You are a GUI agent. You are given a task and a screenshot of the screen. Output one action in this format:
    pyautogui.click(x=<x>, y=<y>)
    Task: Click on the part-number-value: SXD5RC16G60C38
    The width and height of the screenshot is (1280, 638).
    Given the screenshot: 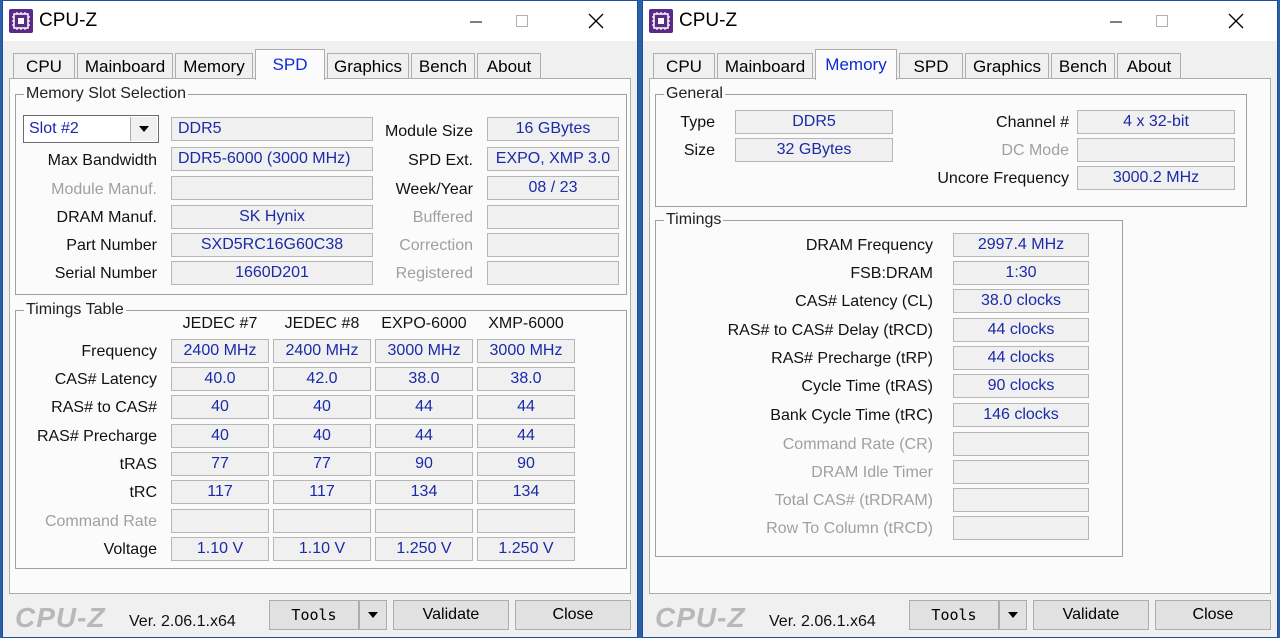 What is the action you would take?
    pyautogui.click(x=272, y=245)
    